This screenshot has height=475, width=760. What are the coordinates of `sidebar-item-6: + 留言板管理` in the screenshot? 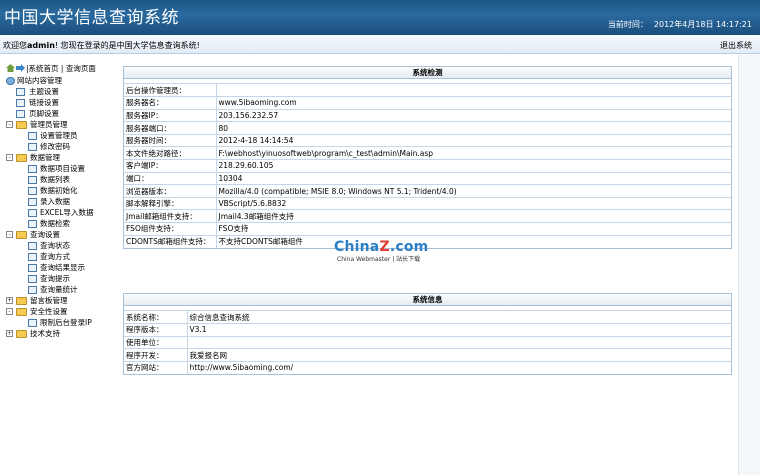 It's located at (55, 300).